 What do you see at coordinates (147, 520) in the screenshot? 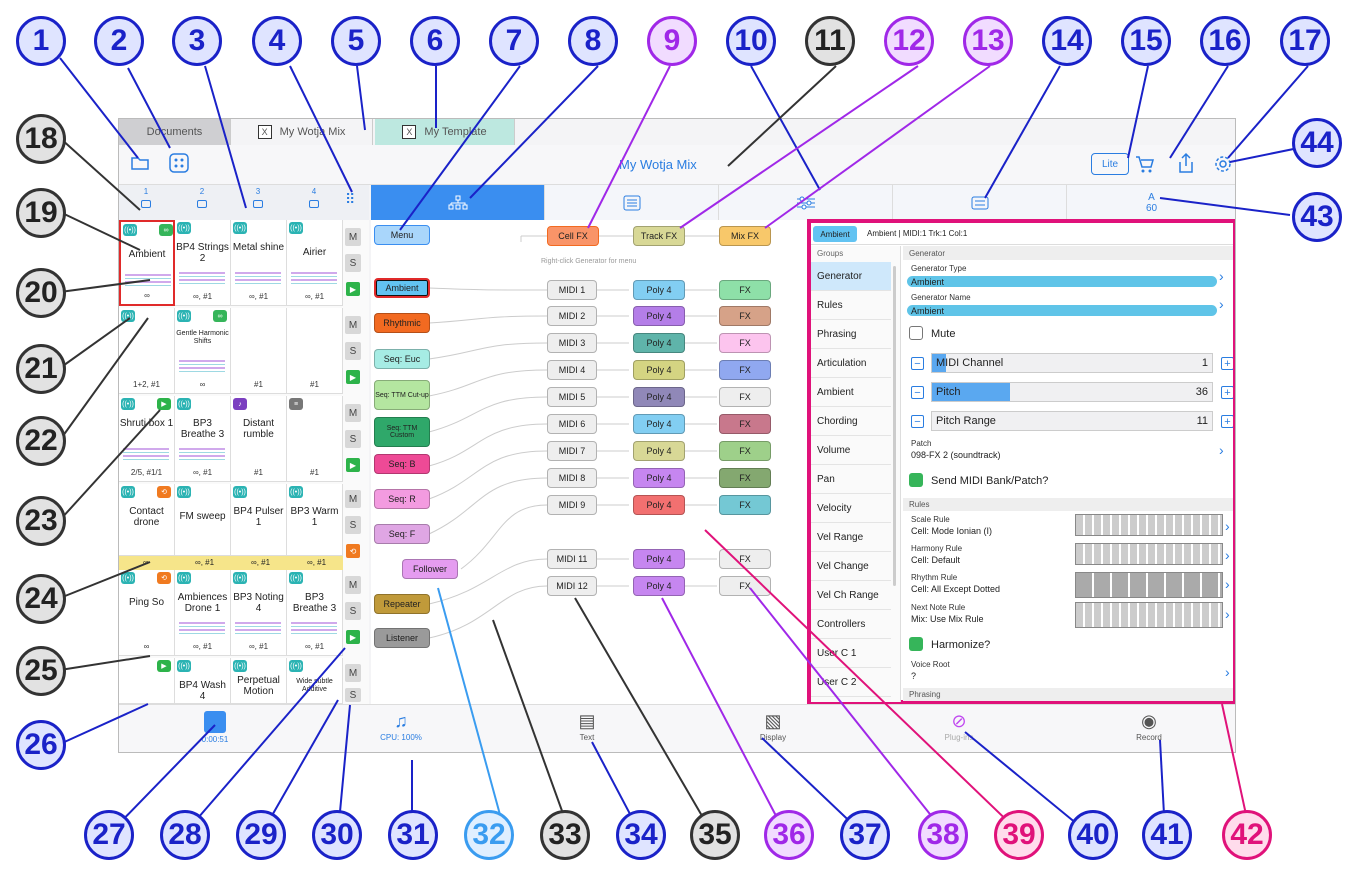
I see `cell-tile: ((•)) ⟲ Contact drone` at bounding box center [147, 520].